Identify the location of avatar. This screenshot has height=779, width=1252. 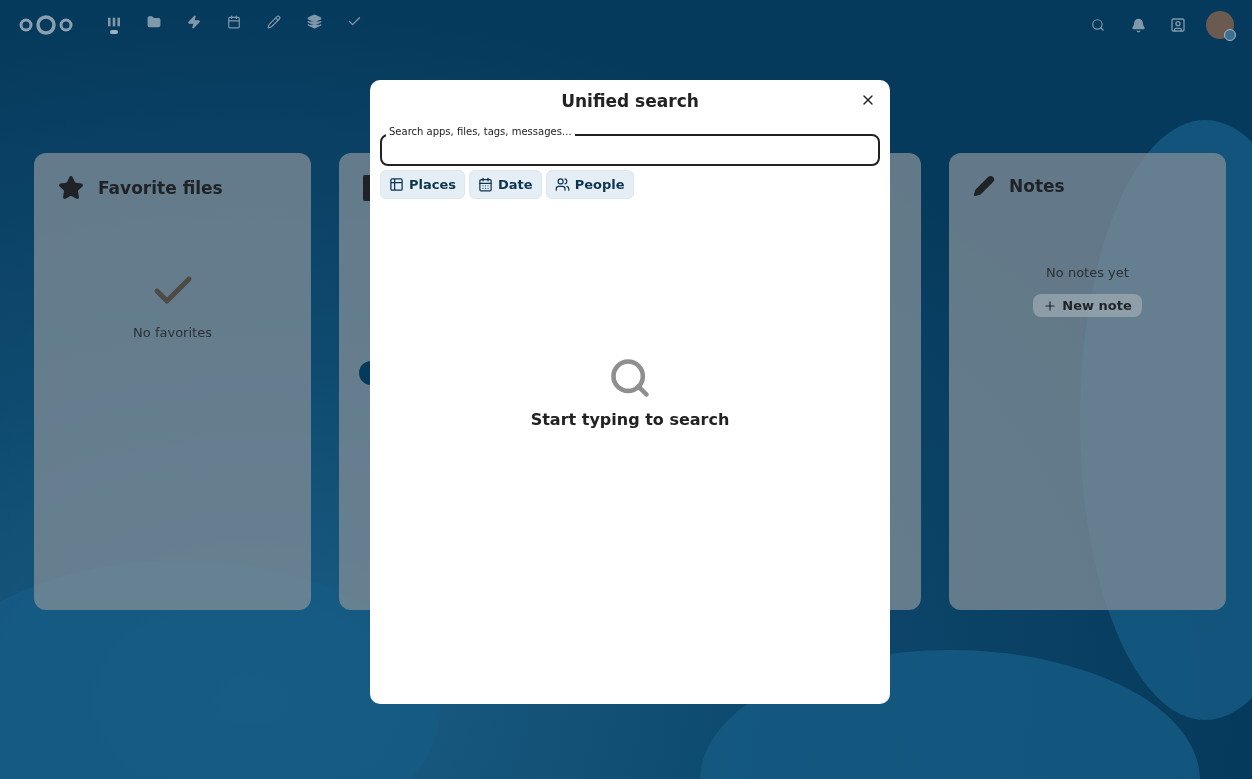
(1220, 25).